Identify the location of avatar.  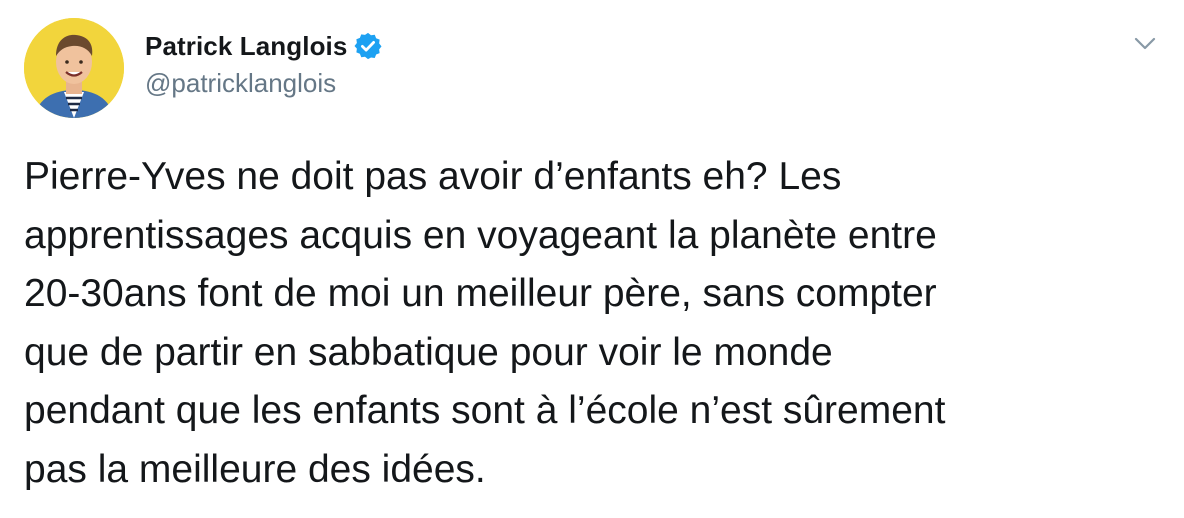
(74, 68).